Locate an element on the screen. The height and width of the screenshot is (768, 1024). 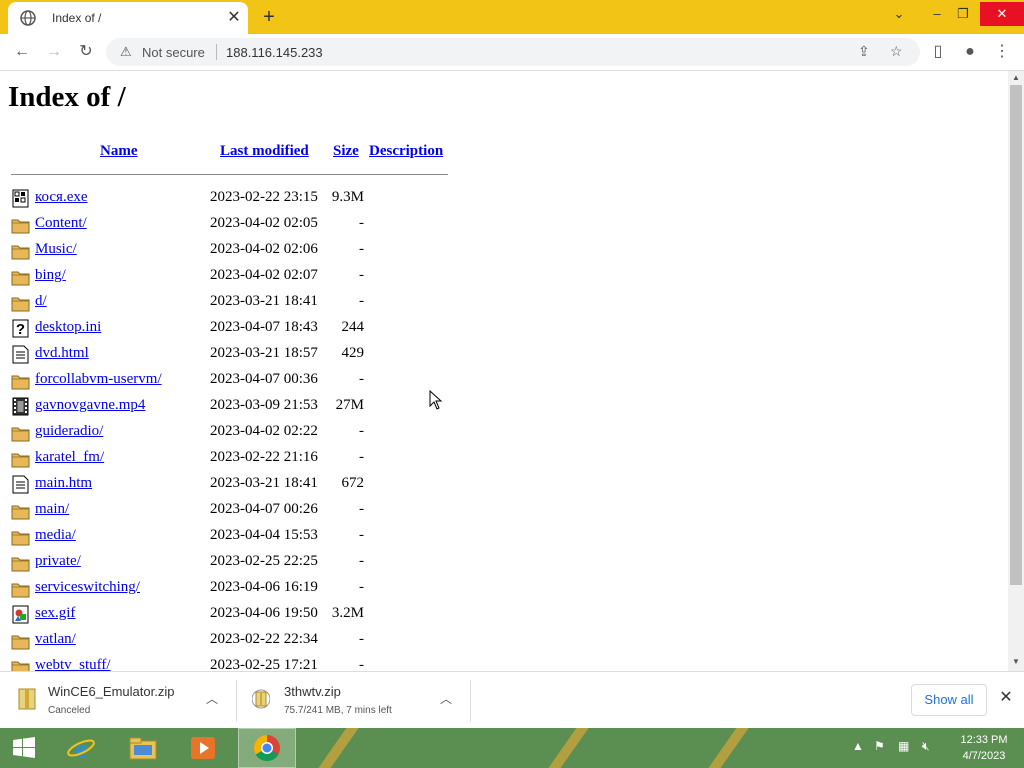
action-center-flag-icon: ⚑ is located at coordinates (879, 746).